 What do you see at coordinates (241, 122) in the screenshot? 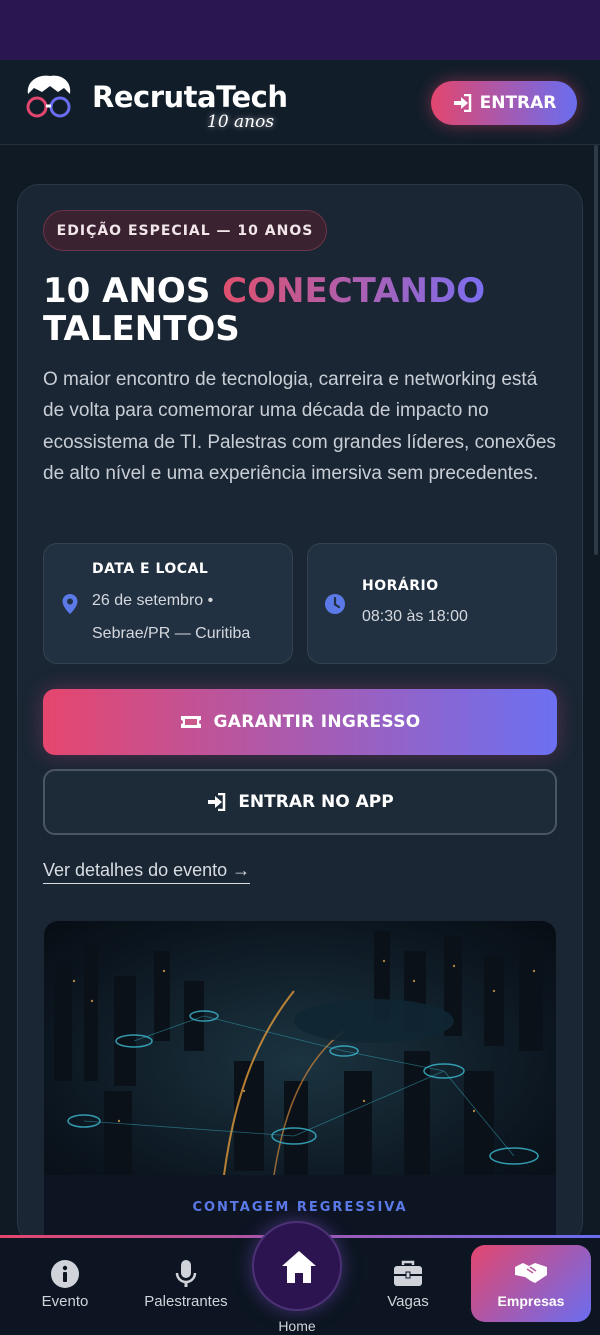
I see `brand-subtitle: 10 anos` at bounding box center [241, 122].